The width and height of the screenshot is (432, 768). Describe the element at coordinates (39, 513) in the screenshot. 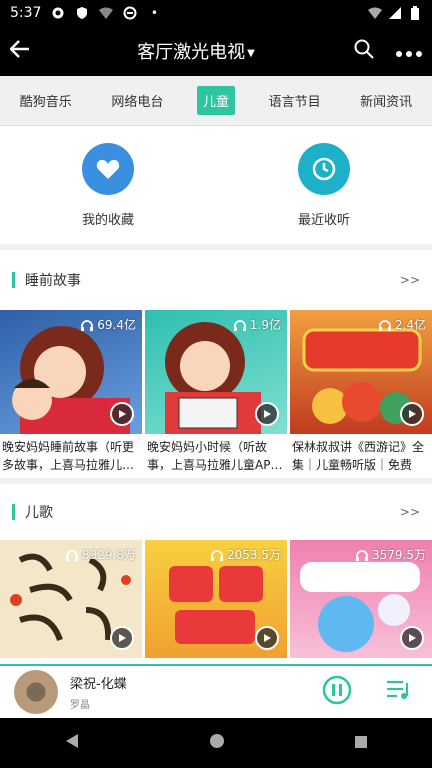

I see `section-title: 儿歌` at that location.